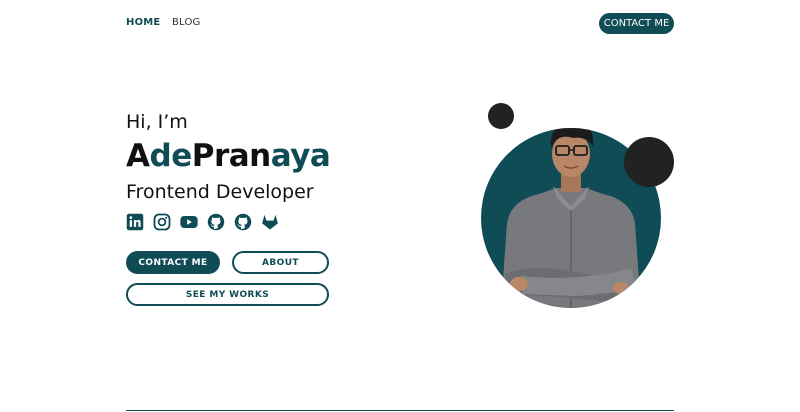  Describe the element at coordinates (280, 262) in the screenshot. I see `about-button: ABOUT` at that location.